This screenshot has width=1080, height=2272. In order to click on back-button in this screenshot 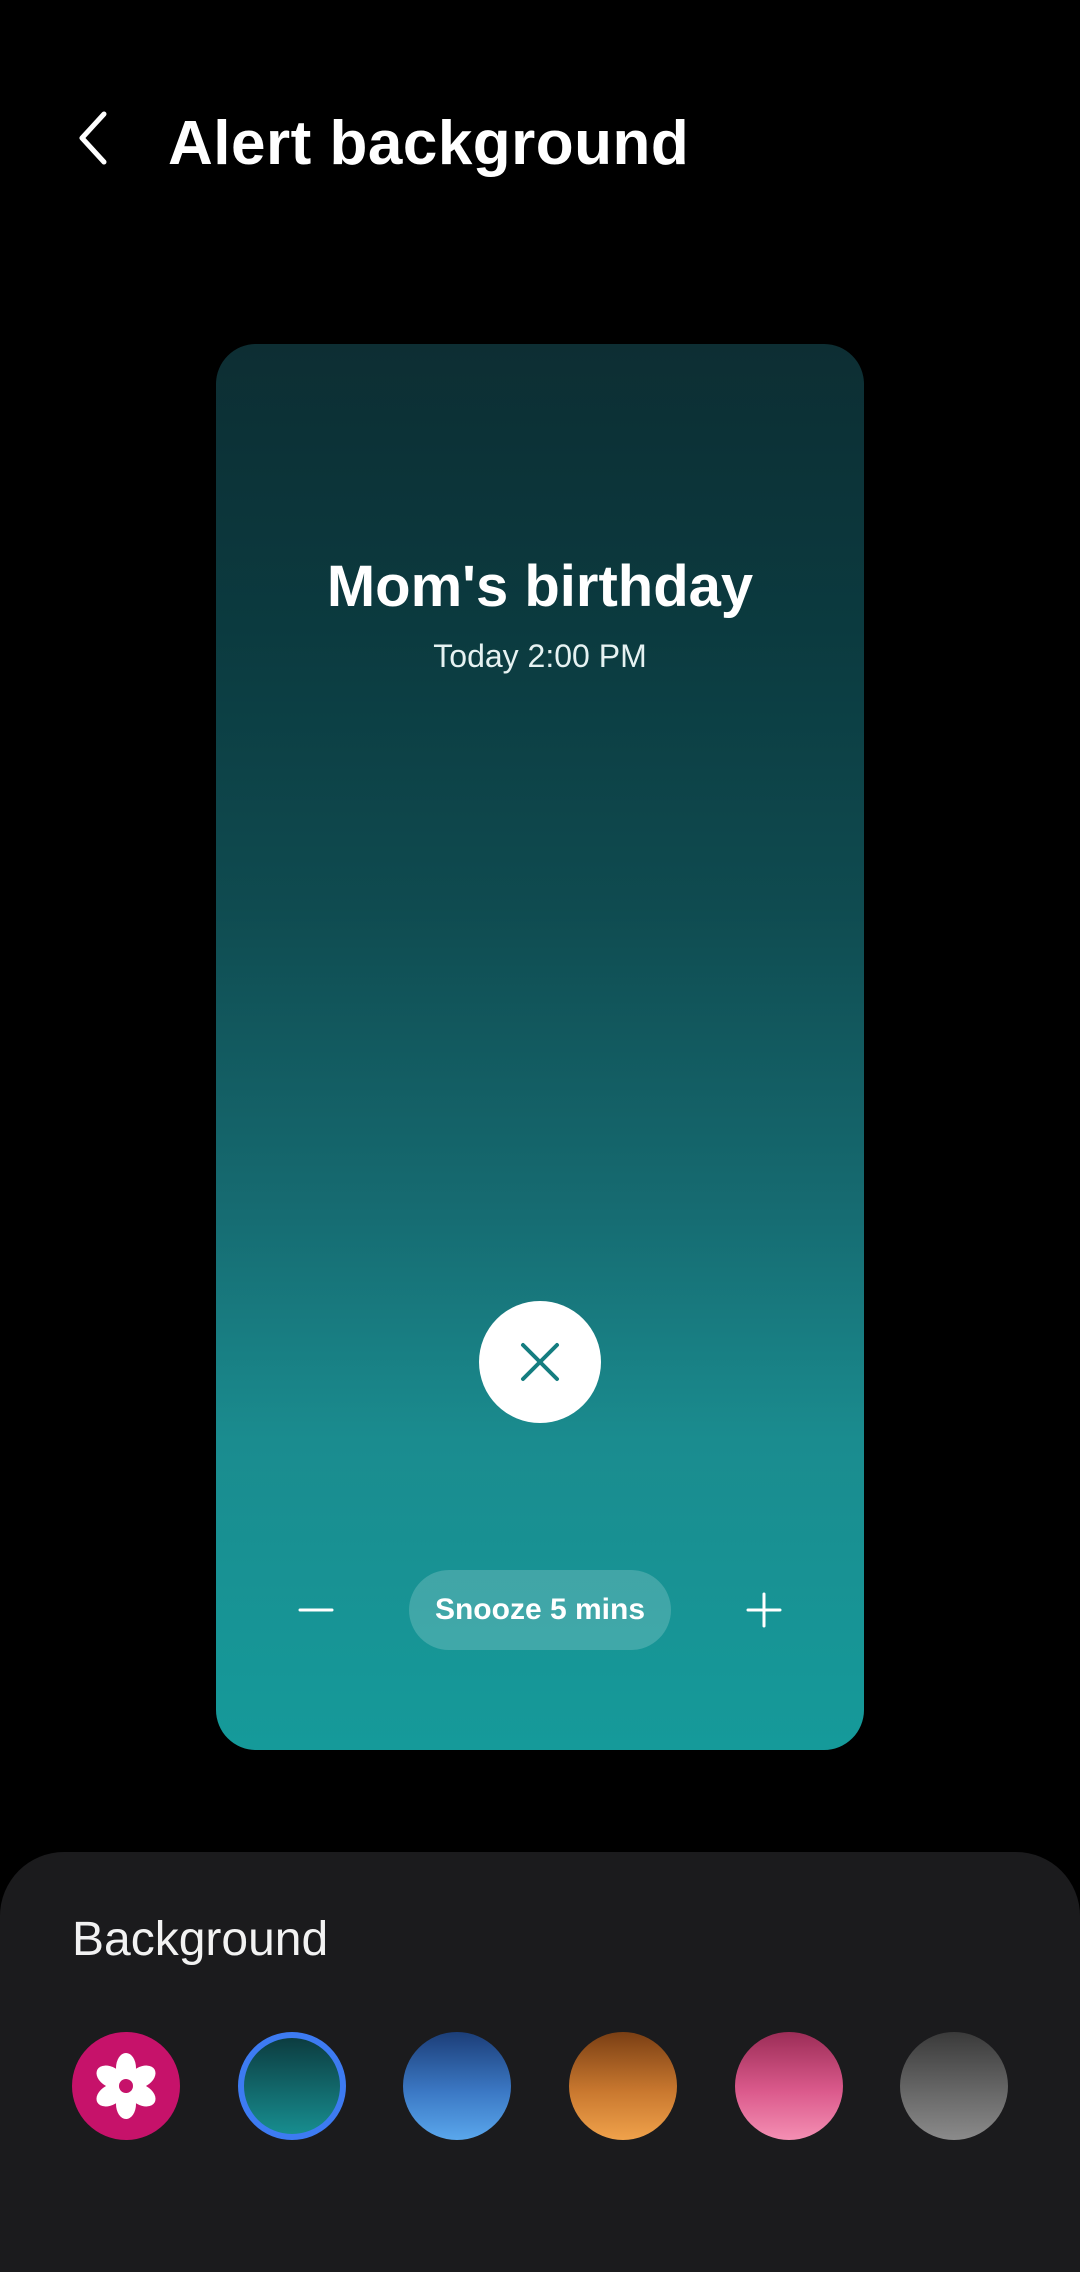, I will do `click(94, 138)`.